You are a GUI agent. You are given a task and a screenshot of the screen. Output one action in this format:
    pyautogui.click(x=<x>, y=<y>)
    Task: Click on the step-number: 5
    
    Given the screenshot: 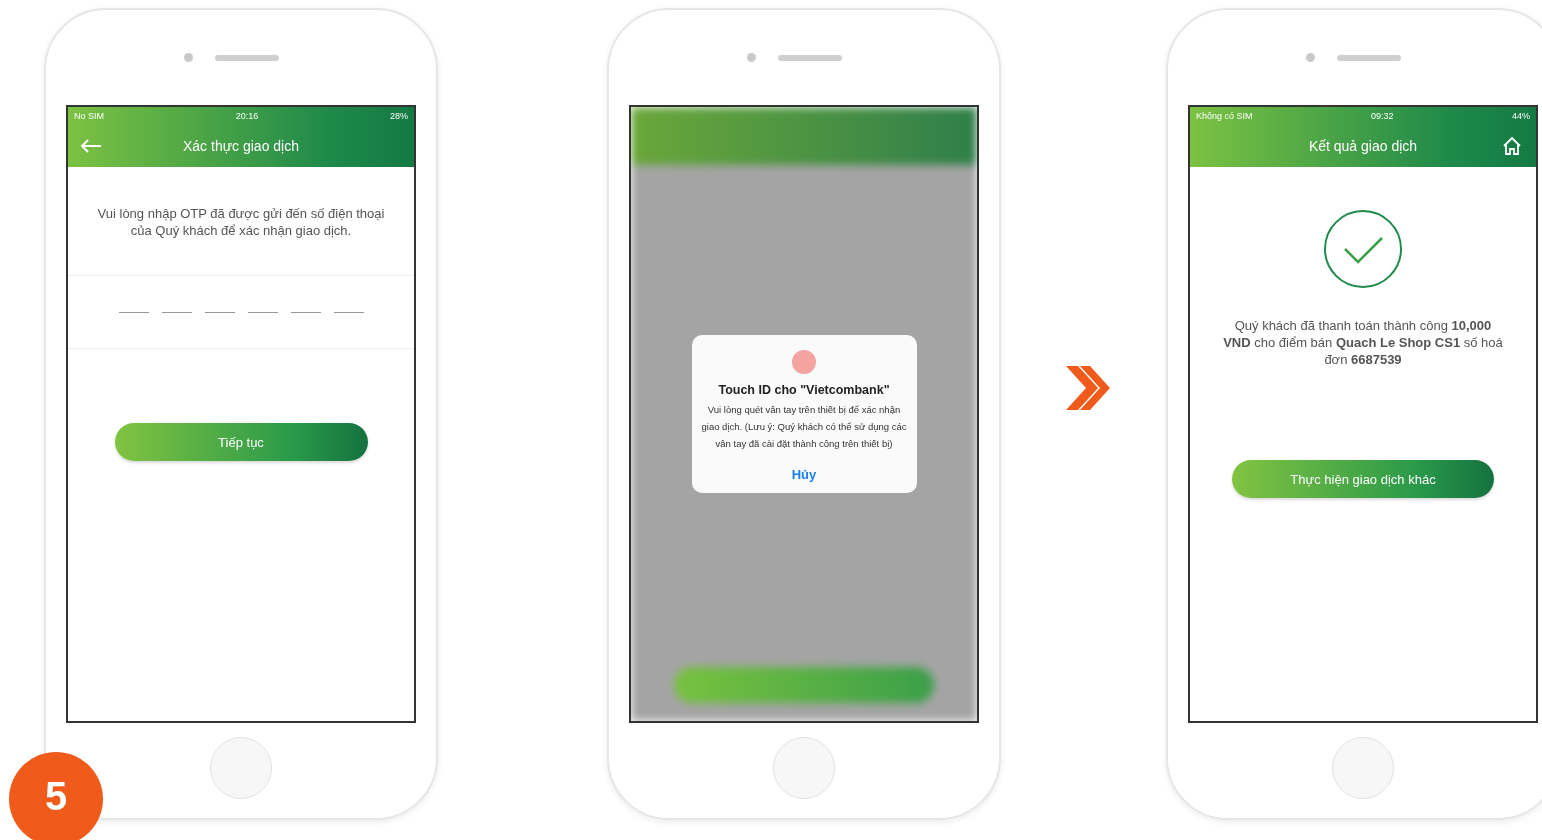 What is the action you would take?
    pyautogui.click(x=56, y=796)
    